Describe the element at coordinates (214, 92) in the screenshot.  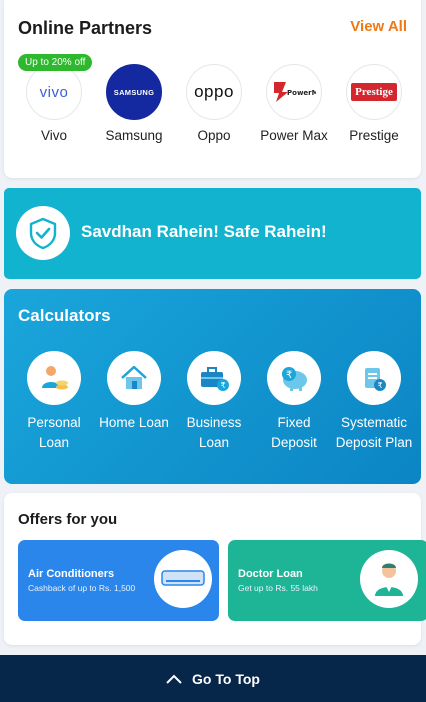
I see `oppo-logo-icon: oppo` at that location.